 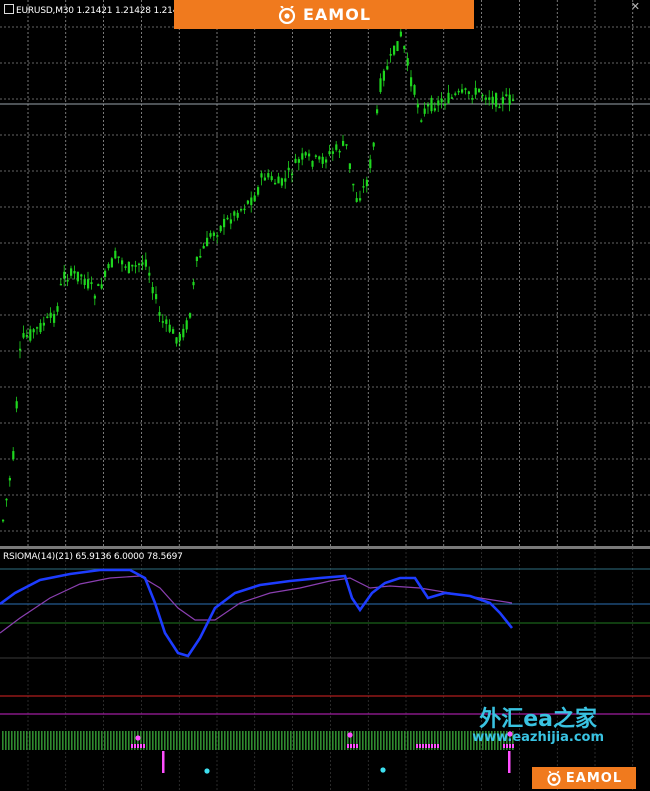 What do you see at coordinates (9, 9) in the screenshot?
I see `window-menu-icon` at bounding box center [9, 9].